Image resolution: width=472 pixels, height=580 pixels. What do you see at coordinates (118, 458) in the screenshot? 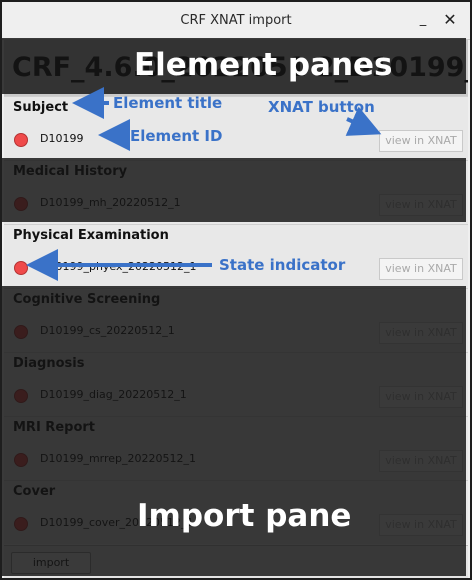
I see `element-id: D10199_mrrep_20220512_1` at bounding box center [118, 458].